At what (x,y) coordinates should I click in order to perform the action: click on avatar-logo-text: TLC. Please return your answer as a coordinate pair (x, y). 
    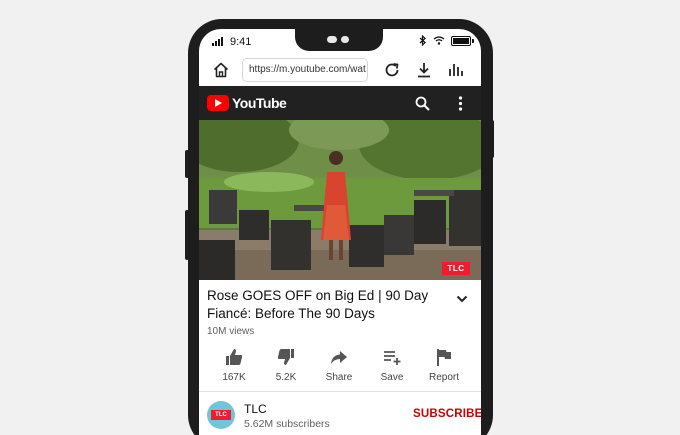
    Looking at the image, I should click on (221, 415).